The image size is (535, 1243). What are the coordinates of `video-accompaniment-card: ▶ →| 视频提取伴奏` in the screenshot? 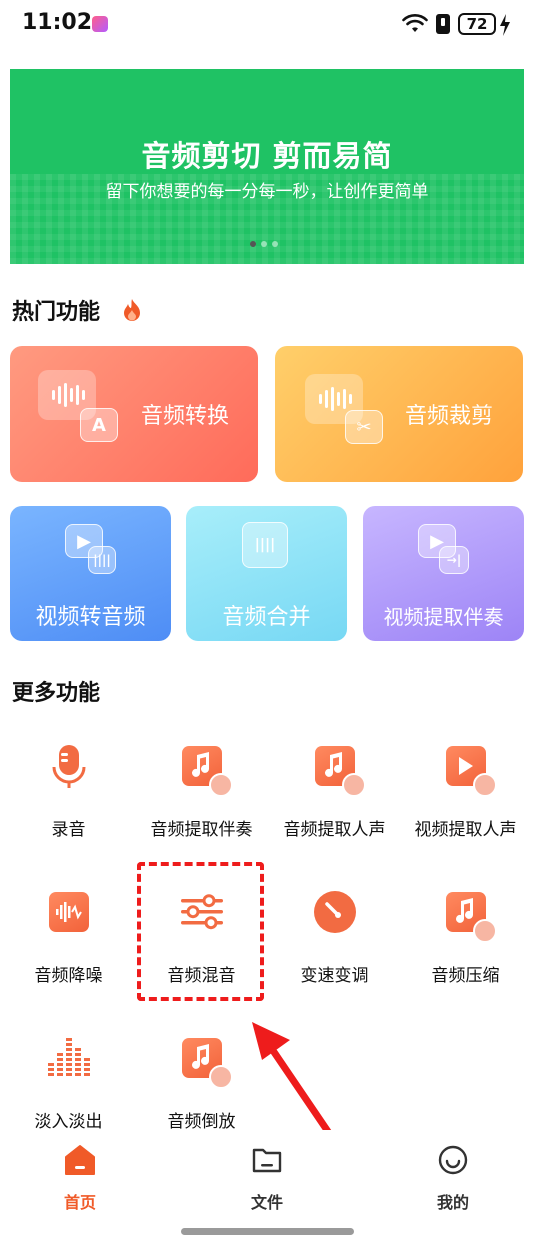 It's located at (443, 573).